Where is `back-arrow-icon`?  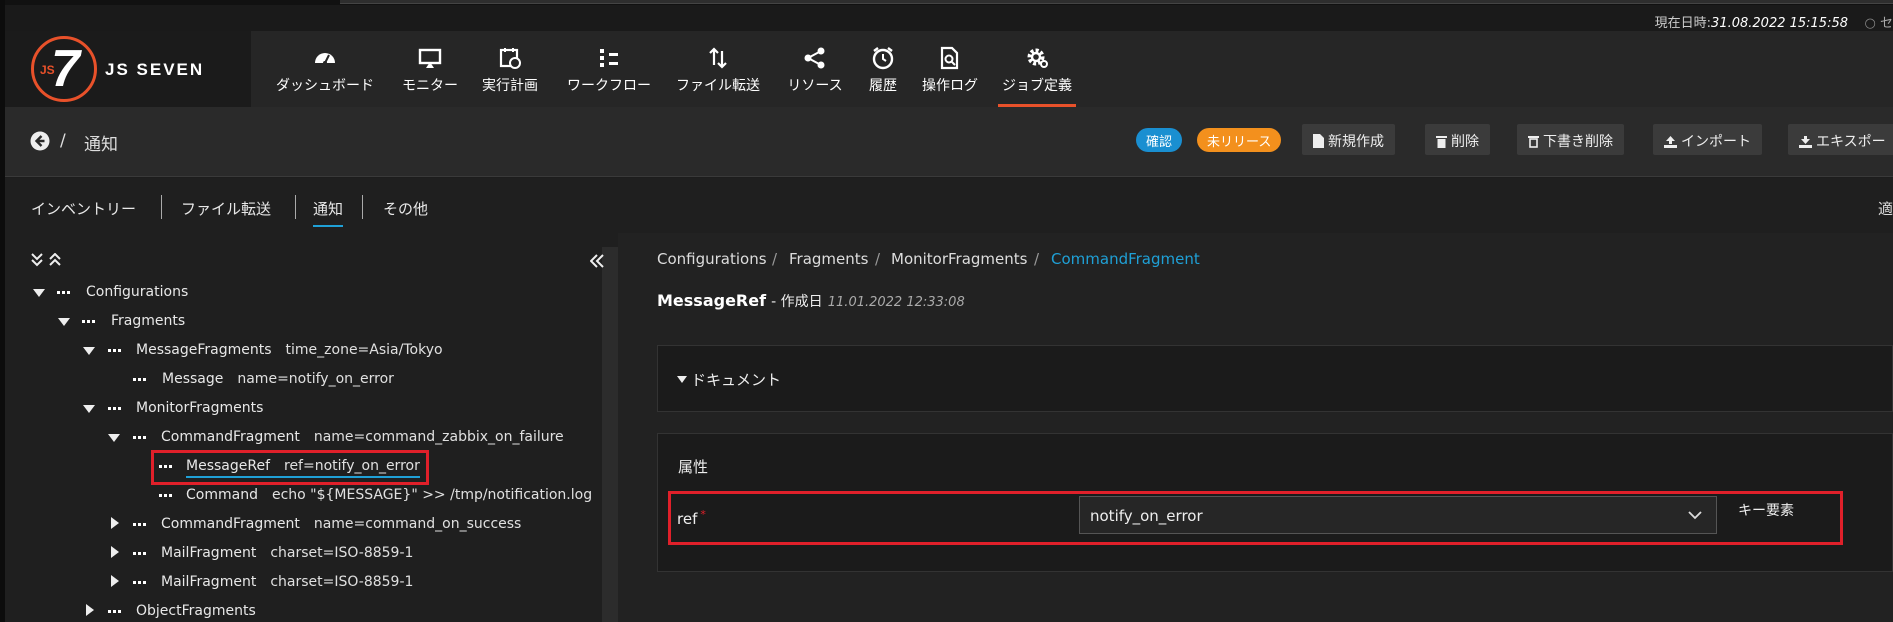 back-arrow-icon is located at coordinates (40, 141).